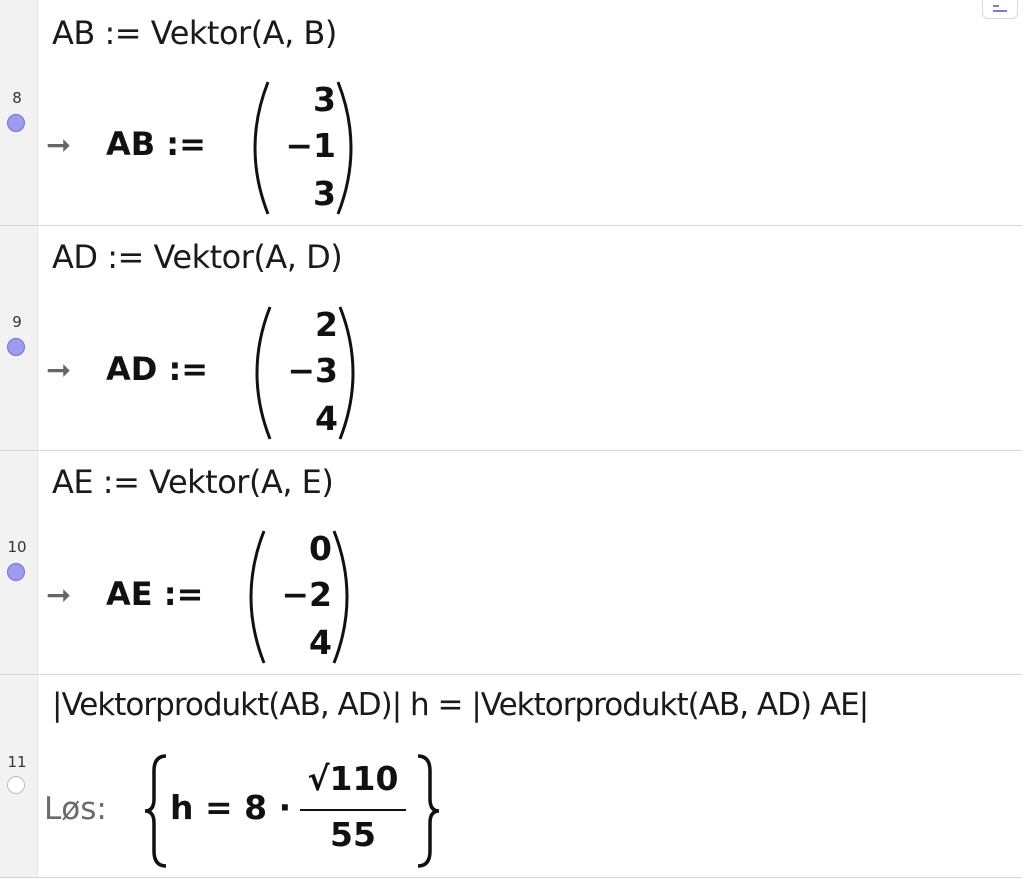 This screenshot has height=879, width=1024. I want to click on vector-component: −2, so click(306, 594).